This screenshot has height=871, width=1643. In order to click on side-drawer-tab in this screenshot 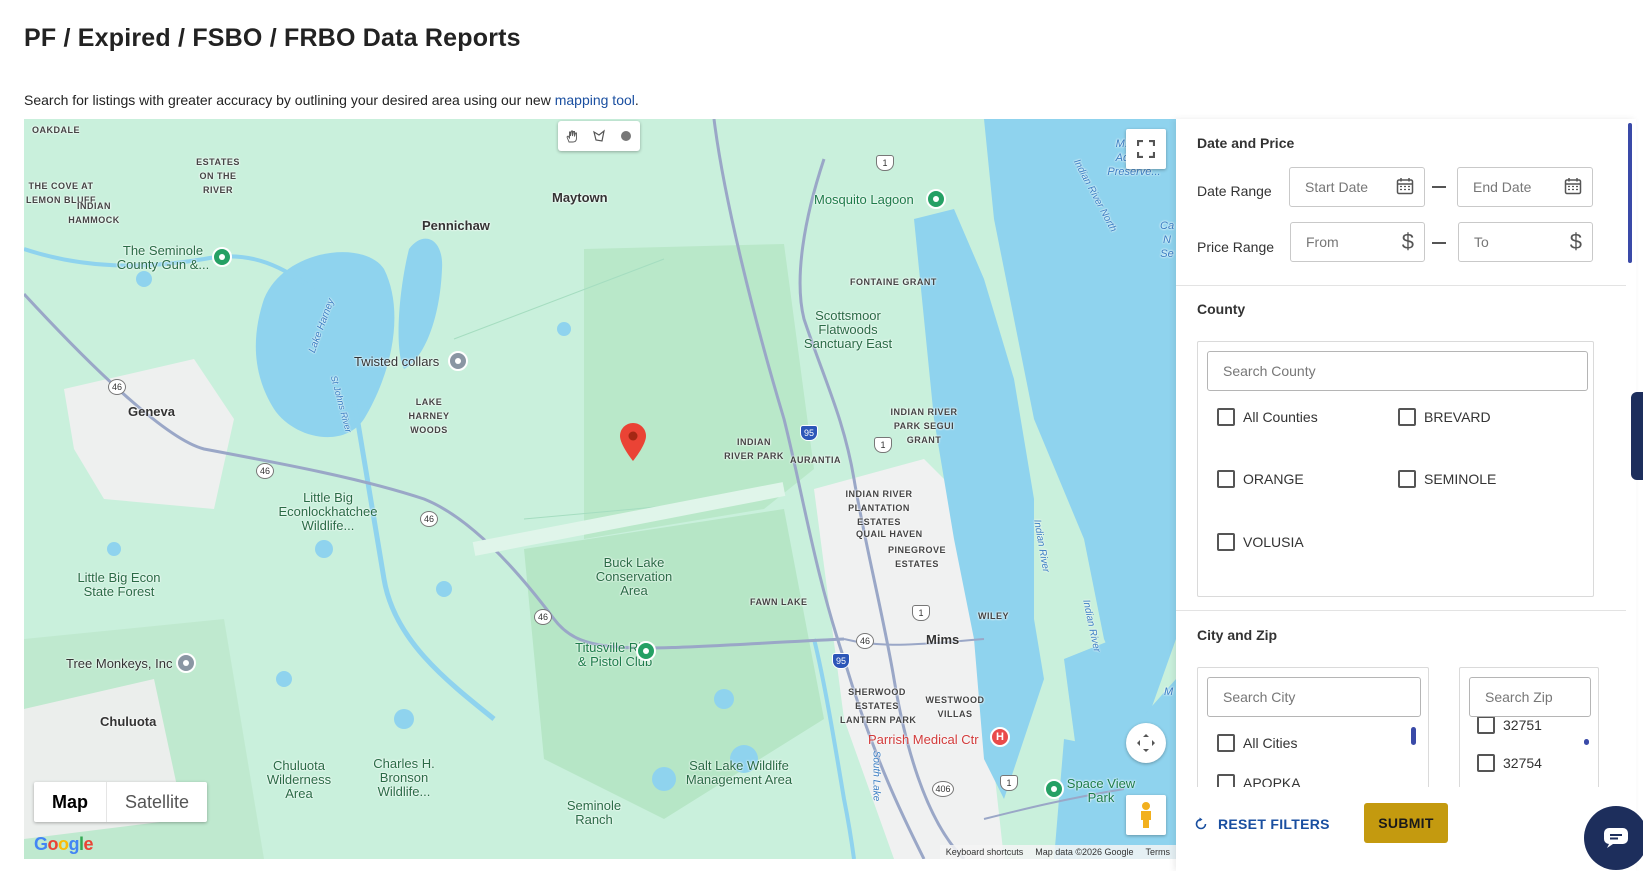, I will do `click(1637, 436)`.